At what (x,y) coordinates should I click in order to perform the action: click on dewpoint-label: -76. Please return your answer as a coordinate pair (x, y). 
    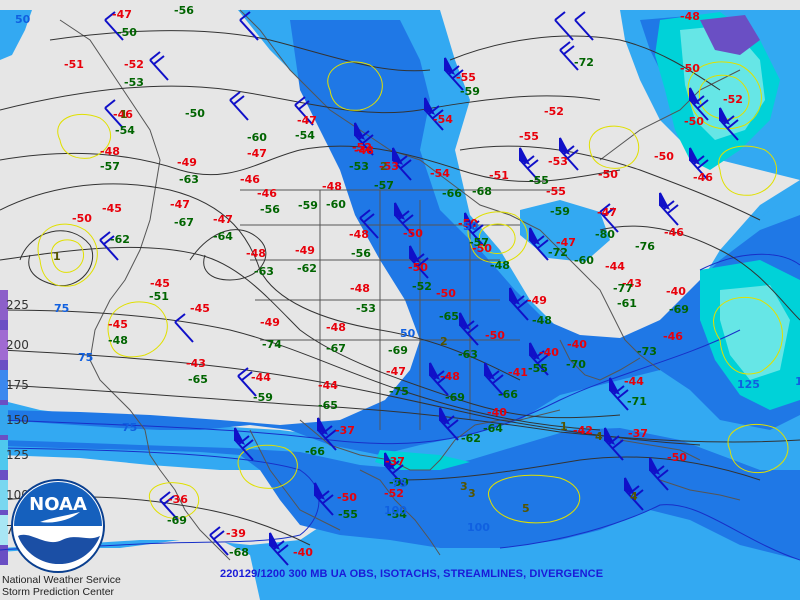
    Looking at the image, I should click on (645, 246).